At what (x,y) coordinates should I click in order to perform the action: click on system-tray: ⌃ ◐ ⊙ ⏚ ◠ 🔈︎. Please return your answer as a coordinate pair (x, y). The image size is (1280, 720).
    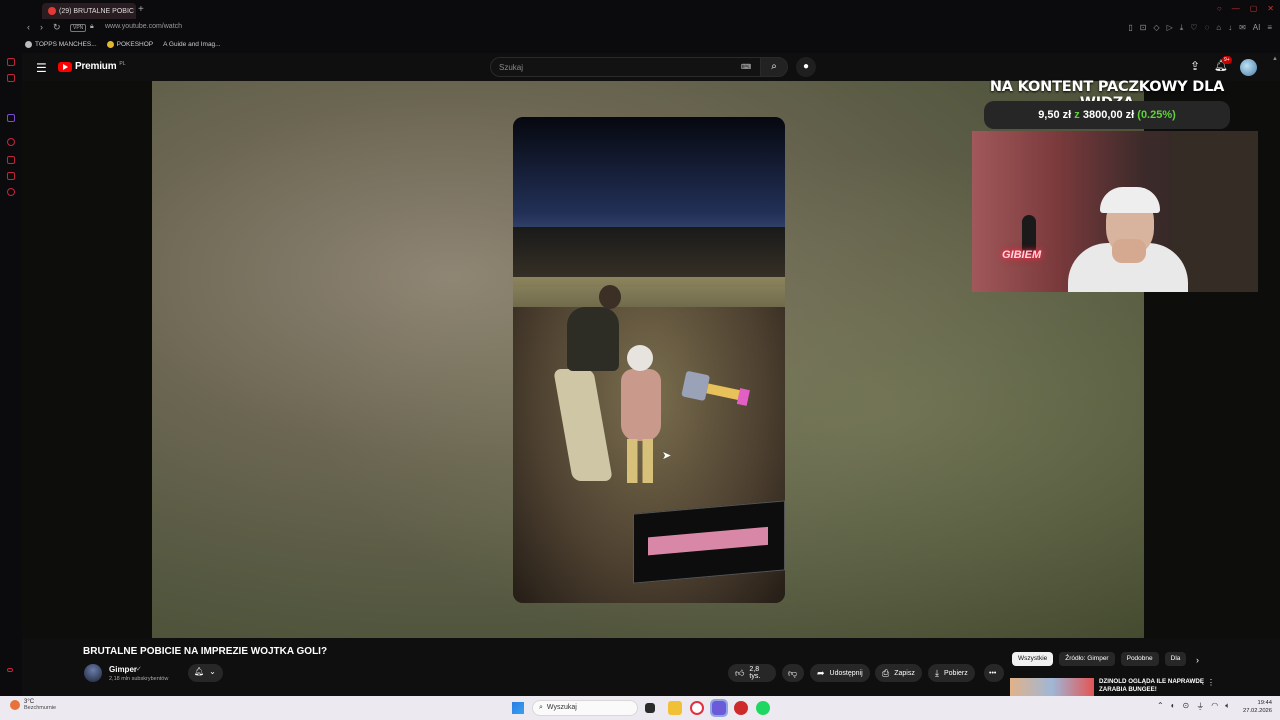
    Looking at the image, I should click on (1193, 706).